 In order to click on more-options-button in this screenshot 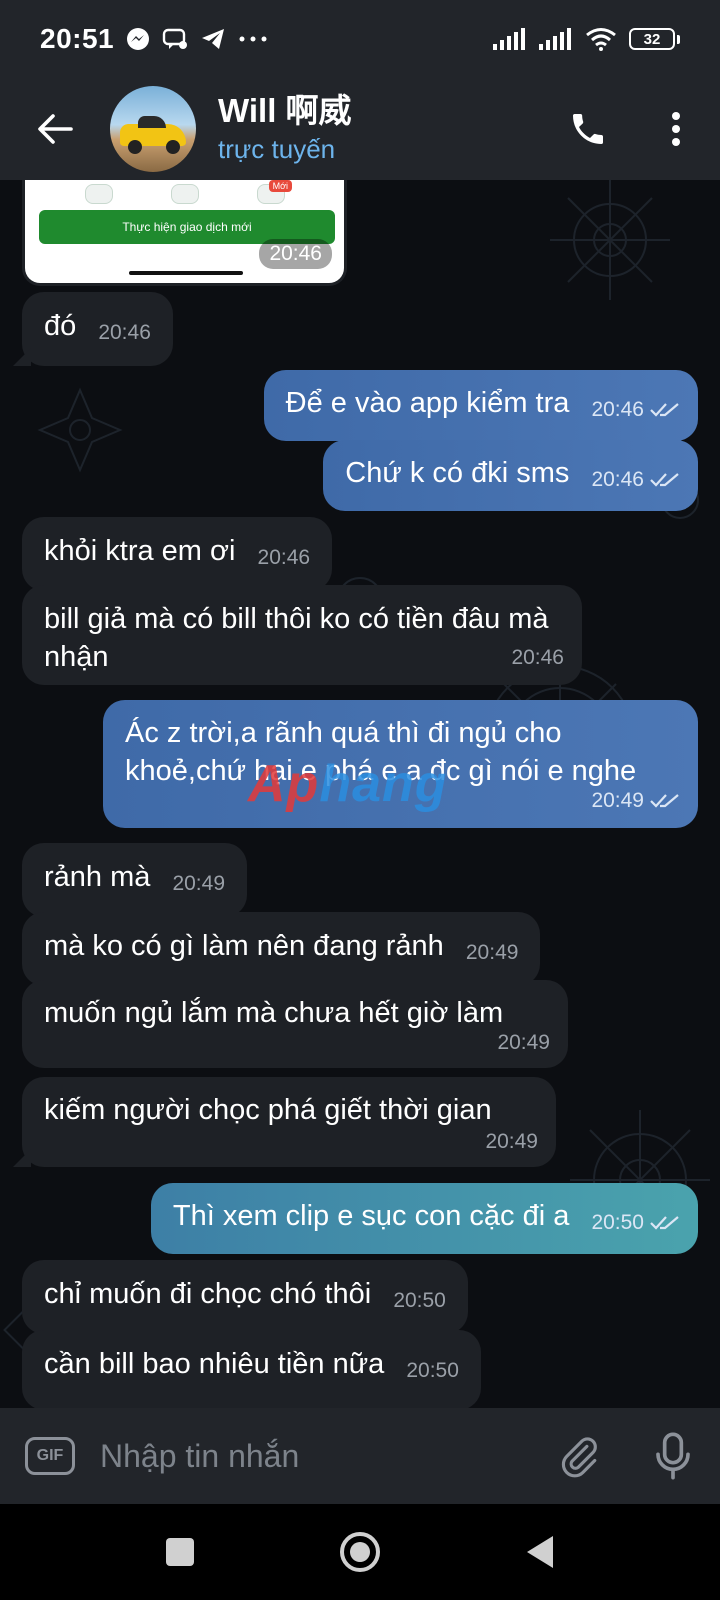, I will do `click(676, 129)`.